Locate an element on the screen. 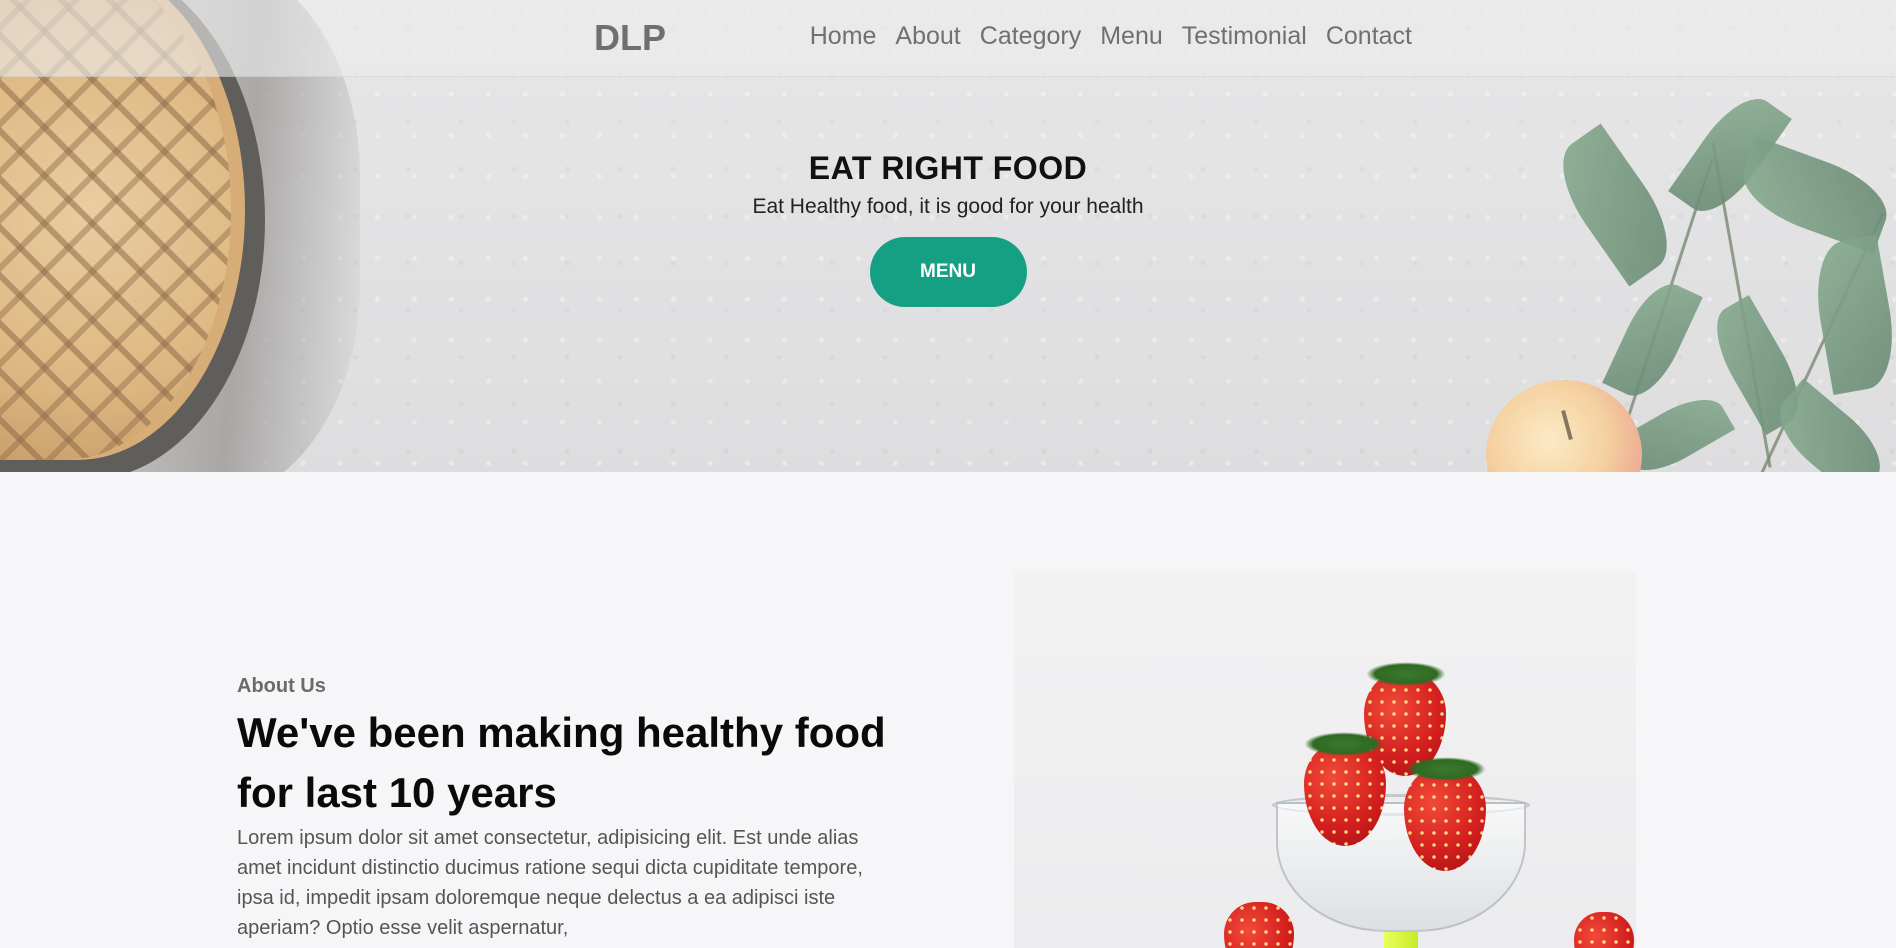 The height and width of the screenshot is (948, 1896). nav-link-testimonial: Testimonial is located at coordinates (1244, 36).